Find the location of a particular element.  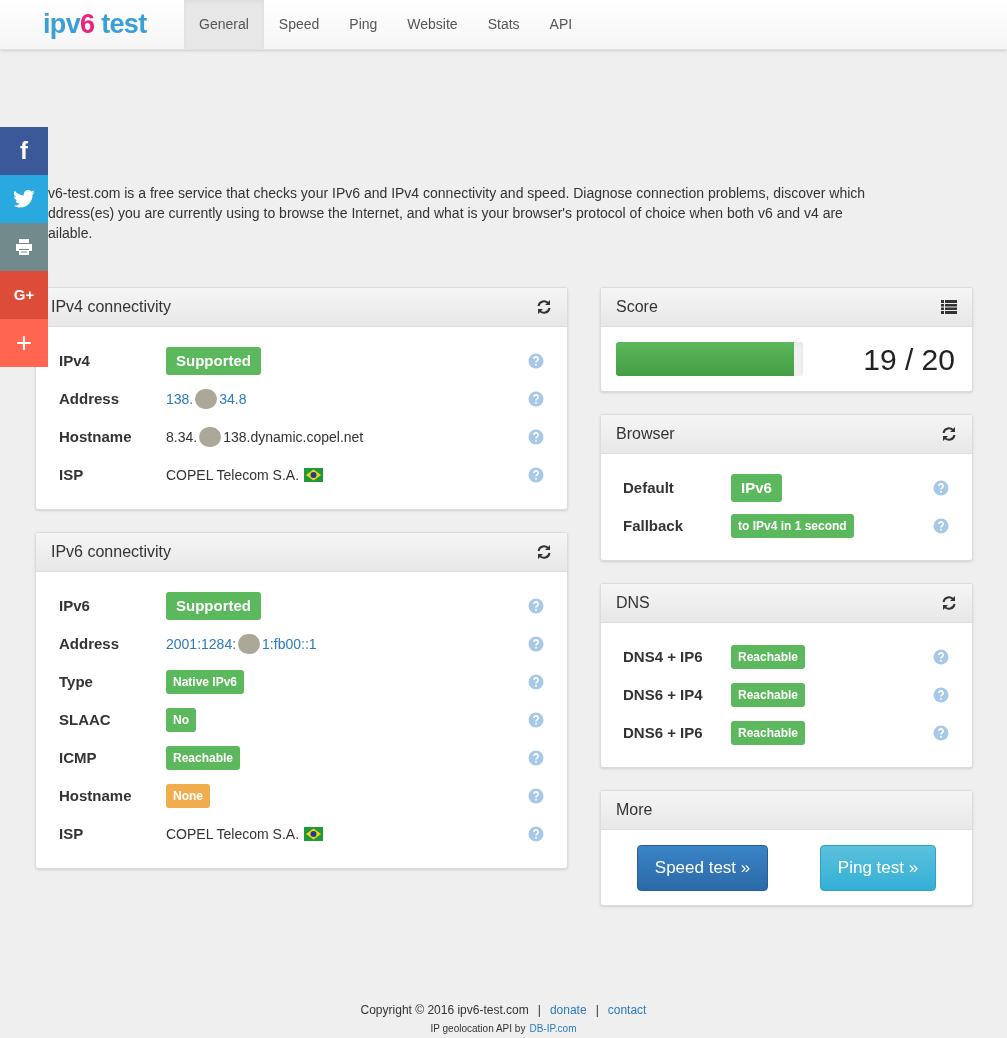

twitter-share-button is located at coordinates (24, 199).